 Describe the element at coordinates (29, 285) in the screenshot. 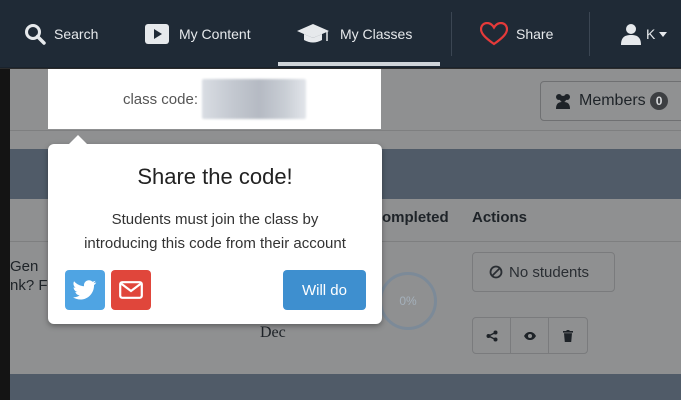

I see `row-title-fragment: nk? F` at that location.